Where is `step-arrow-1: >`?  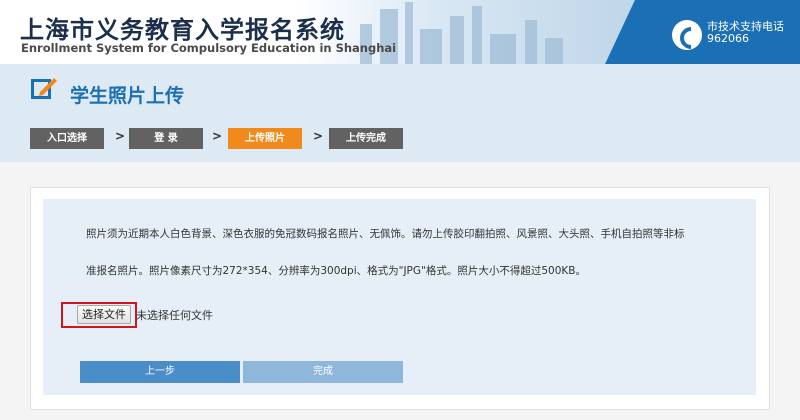
step-arrow-1: > is located at coordinates (120, 136).